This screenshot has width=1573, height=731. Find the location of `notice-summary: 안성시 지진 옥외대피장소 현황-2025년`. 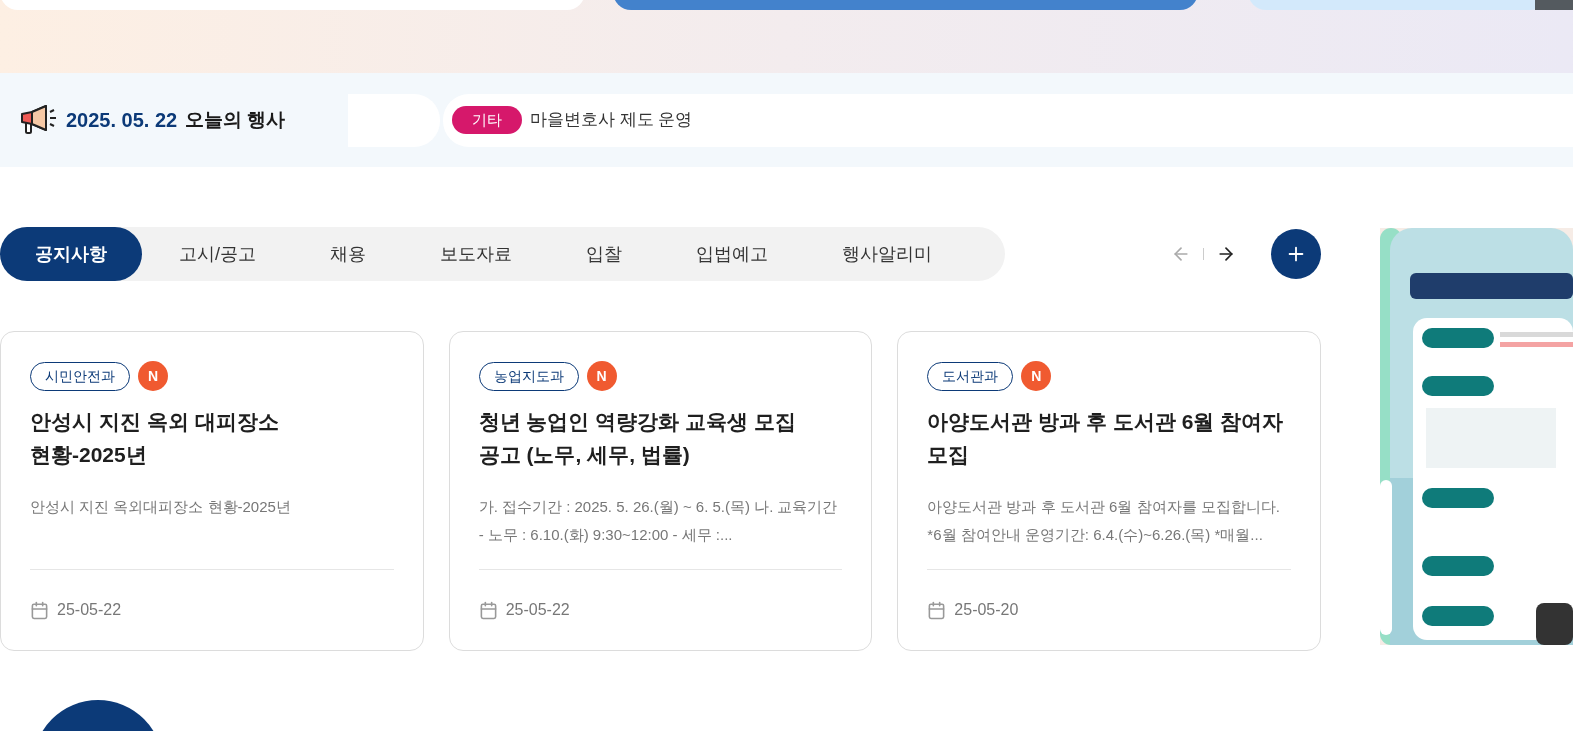

notice-summary: 안성시 지진 옥외대피장소 현황-2025년 is located at coordinates (161, 507).